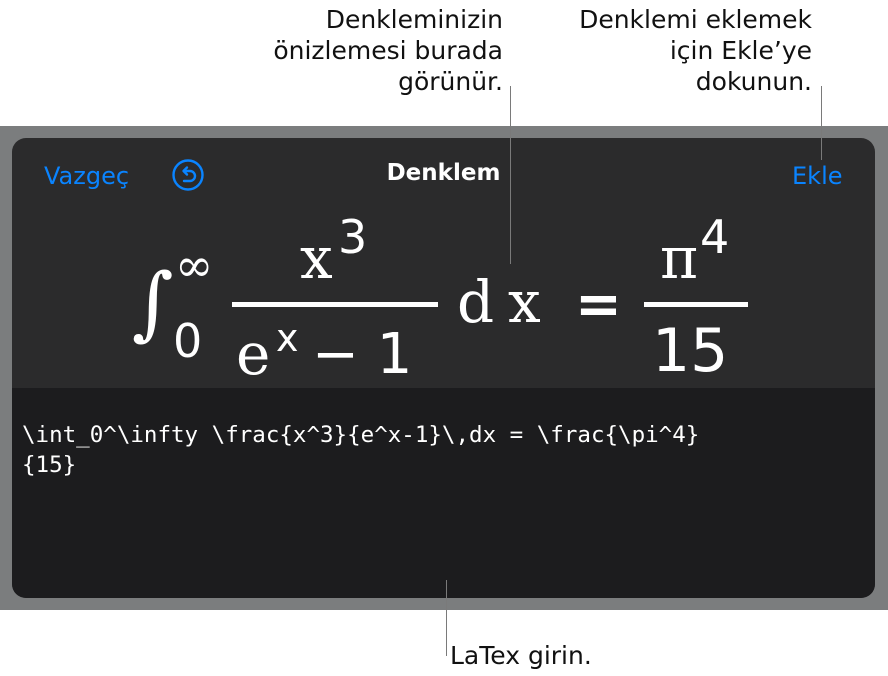  Describe the element at coordinates (817, 176) in the screenshot. I see `insert-button: Ekle` at that location.